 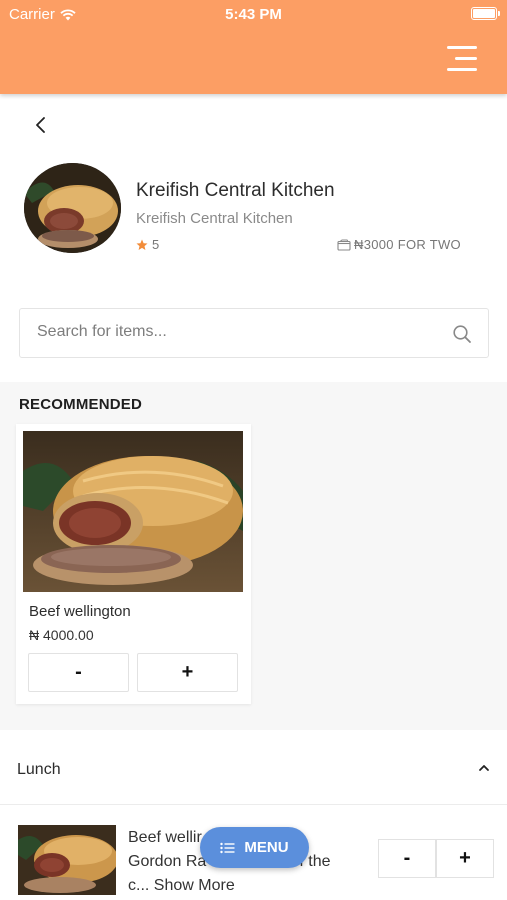 What do you see at coordinates (462, 69) in the screenshot?
I see `menu-icon-bar-bottom` at bounding box center [462, 69].